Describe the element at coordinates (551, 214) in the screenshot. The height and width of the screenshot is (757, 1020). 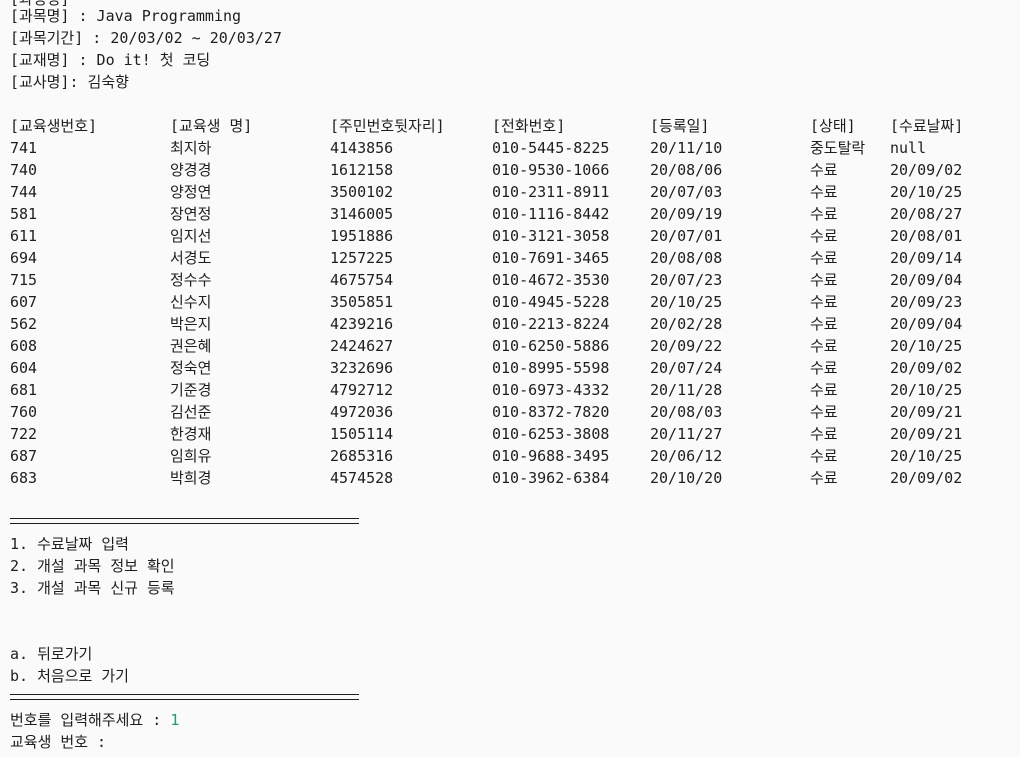
I see `cell-phone: 010-1116-8442` at that location.